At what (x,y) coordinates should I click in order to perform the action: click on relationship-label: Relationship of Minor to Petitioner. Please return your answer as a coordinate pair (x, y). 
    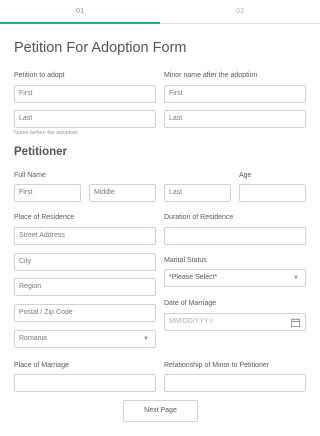
    Looking at the image, I should click on (217, 365).